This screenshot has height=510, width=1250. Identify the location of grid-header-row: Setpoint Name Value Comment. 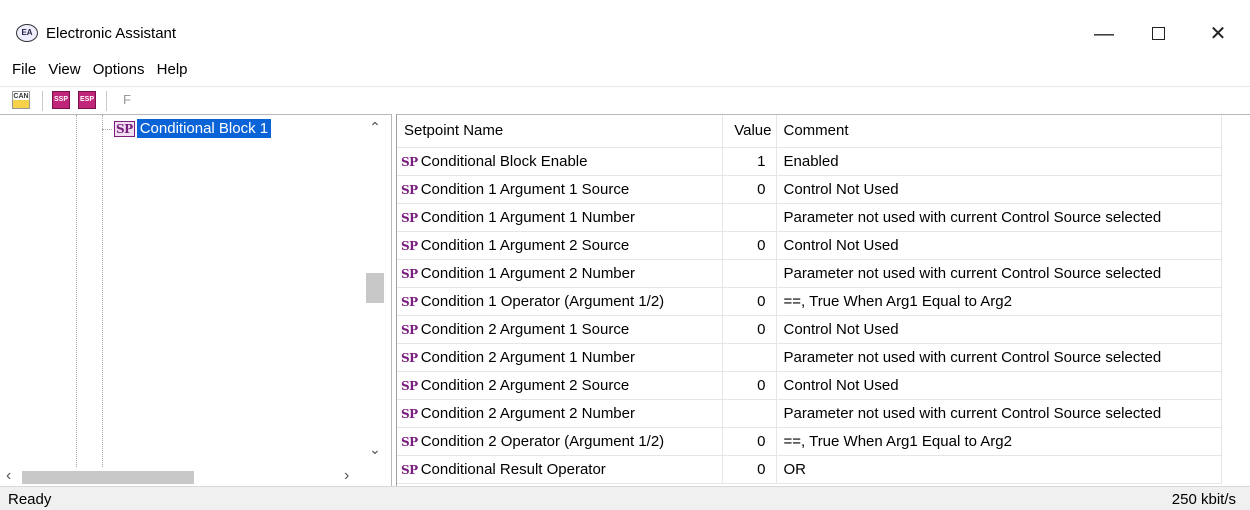
(809, 131).